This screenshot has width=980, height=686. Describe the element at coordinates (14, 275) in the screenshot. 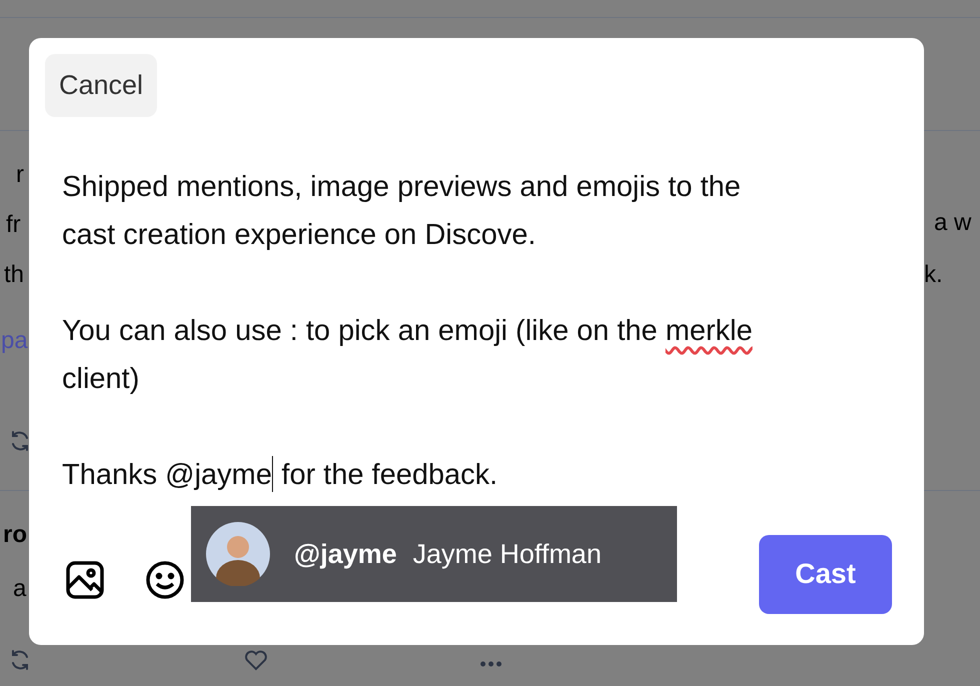

I see `post-text: th` at that location.